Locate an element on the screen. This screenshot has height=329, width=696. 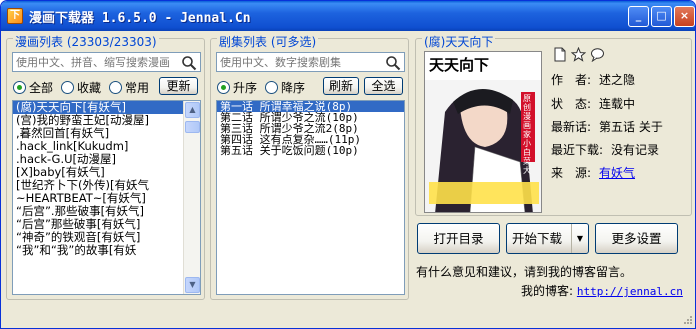
recent-label: 最近下载: is located at coordinates (577, 150).